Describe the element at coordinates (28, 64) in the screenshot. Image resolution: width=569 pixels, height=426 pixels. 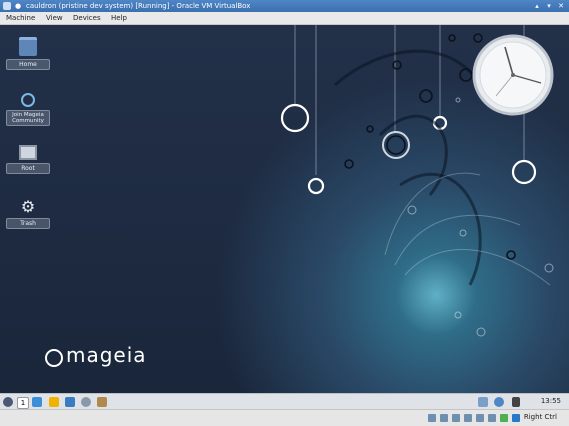
I see `desktop-icon-label: Home` at that location.